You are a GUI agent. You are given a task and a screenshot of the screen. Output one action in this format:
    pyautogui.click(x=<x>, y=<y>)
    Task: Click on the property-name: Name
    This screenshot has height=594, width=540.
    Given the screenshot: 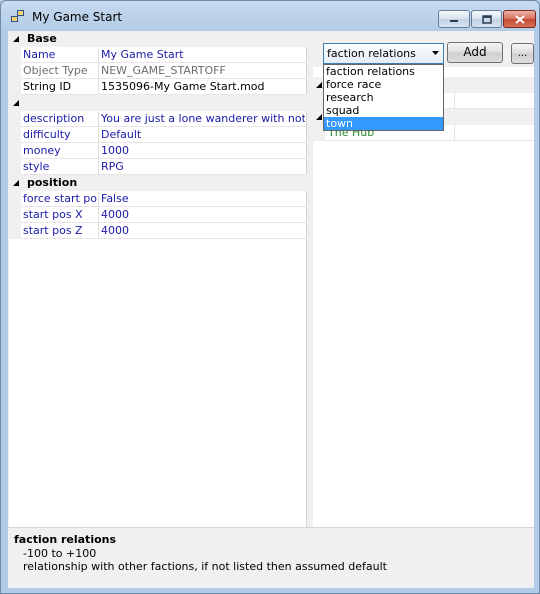 What is the action you would take?
    pyautogui.click(x=39, y=54)
    